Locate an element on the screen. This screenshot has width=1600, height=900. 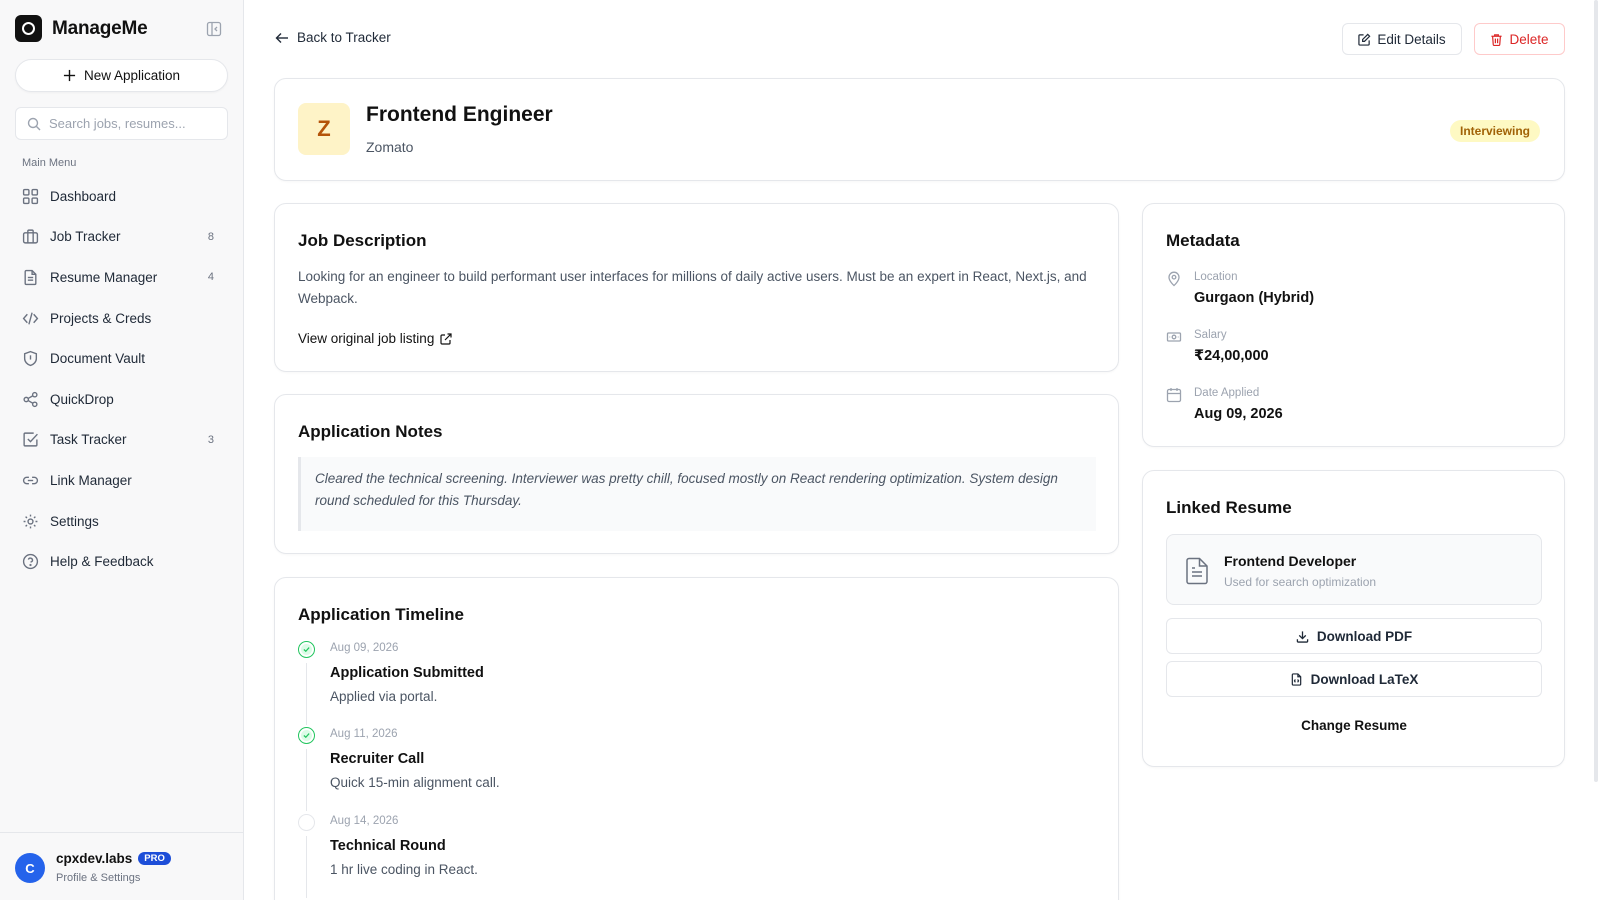
timeline-desc: Applied via portal. is located at coordinates (384, 696).